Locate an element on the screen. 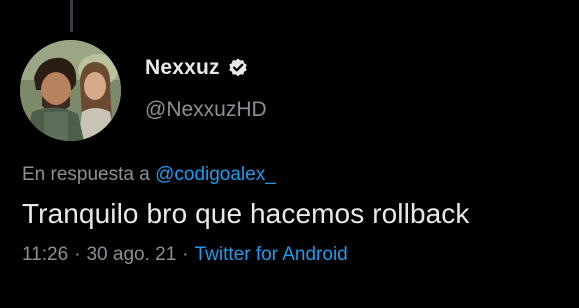 The width and height of the screenshot is (579, 308). display-name: Nexxuz is located at coordinates (182, 68).